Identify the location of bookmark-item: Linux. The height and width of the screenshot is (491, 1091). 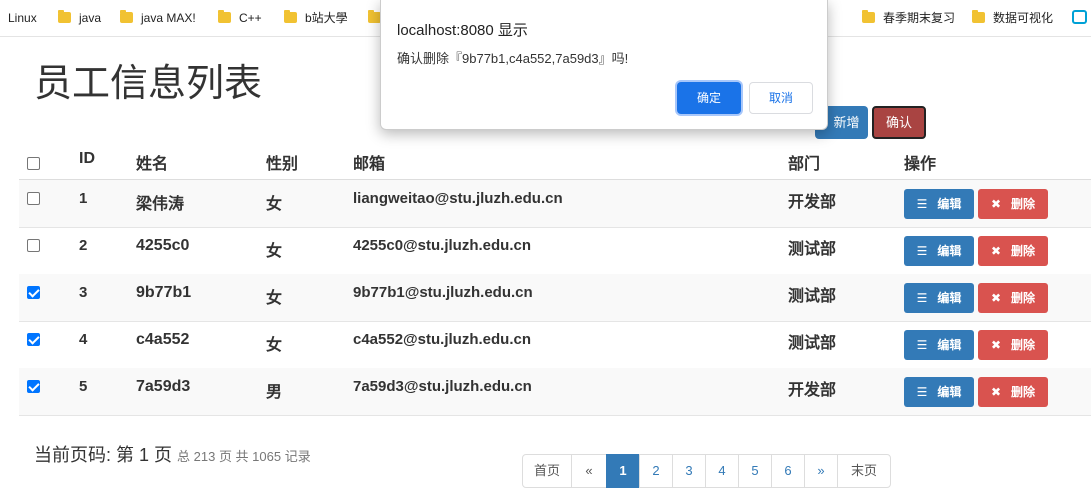
(22, 18).